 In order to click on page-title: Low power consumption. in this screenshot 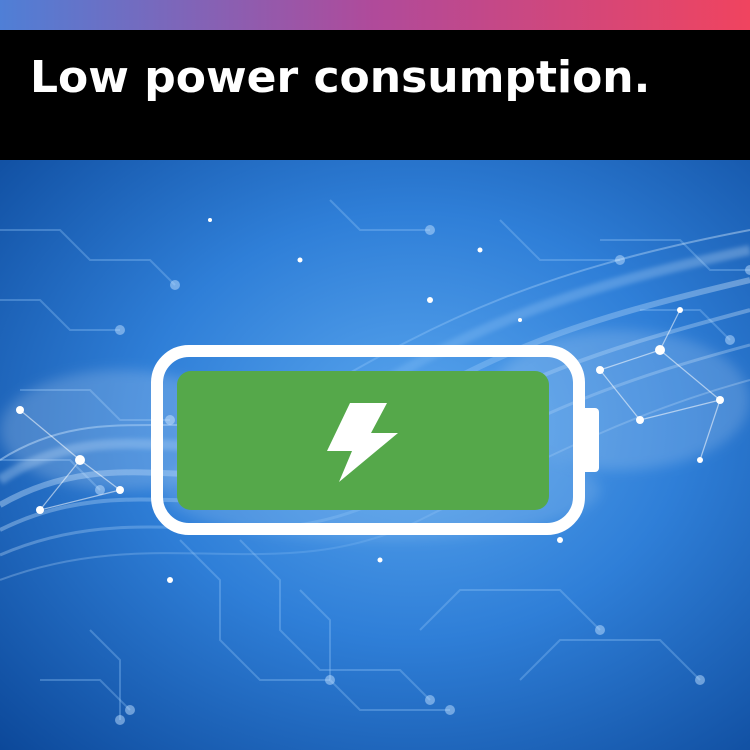, I will do `click(340, 77)`.